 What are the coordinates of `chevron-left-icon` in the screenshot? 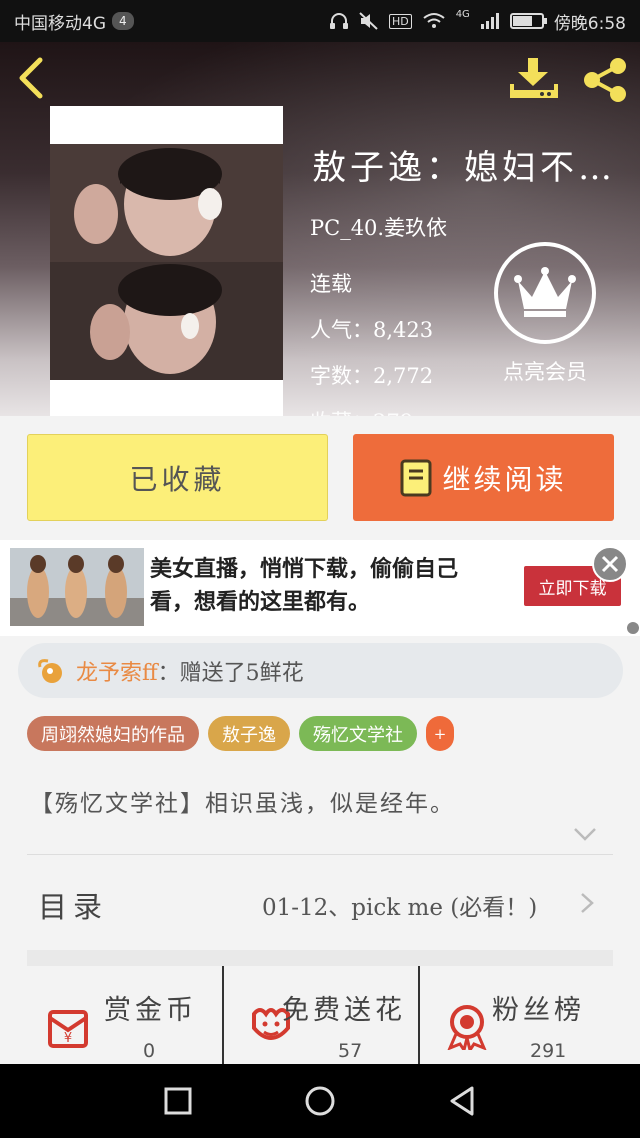 It's located at (31, 78).